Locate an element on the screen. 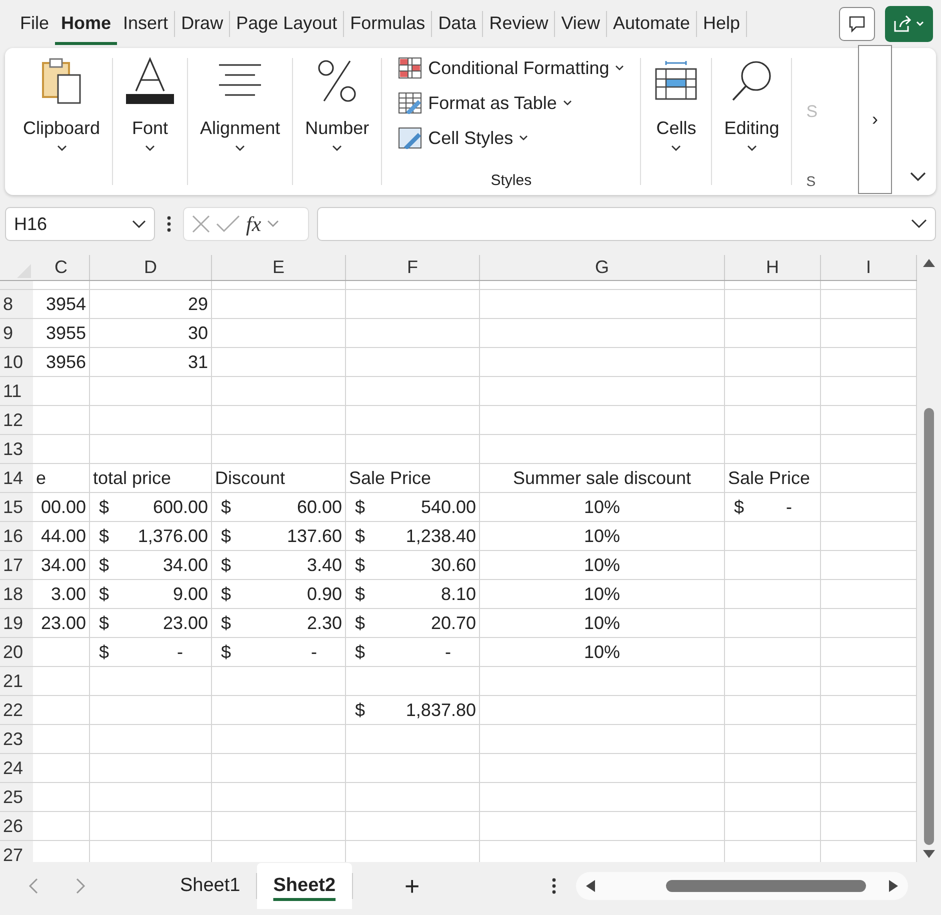 The width and height of the screenshot is (941, 915). table-cell-text: $ 600.00 is located at coordinates (153, 507).